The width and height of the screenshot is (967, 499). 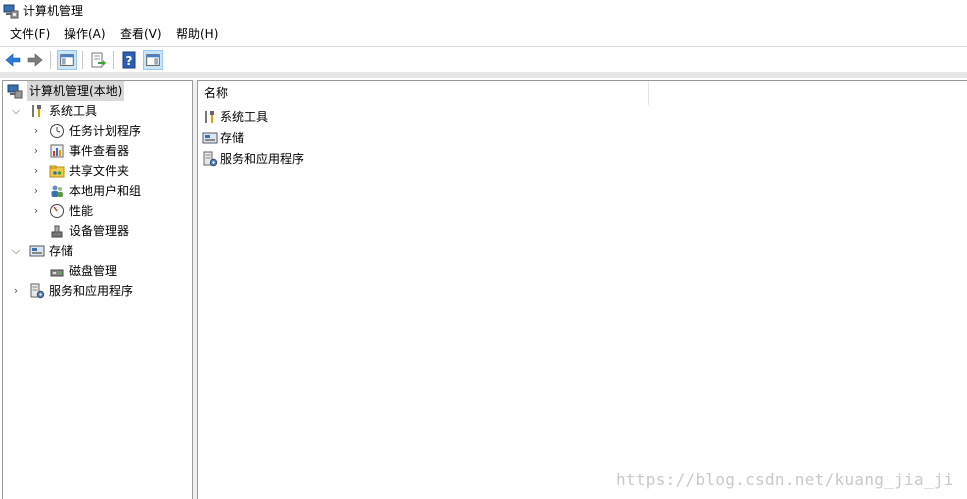 What do you see at coordinates (99, 171) in the screenshot?
I see `tree-item-label: 共享文件夹` at bounding box center [99, 171].